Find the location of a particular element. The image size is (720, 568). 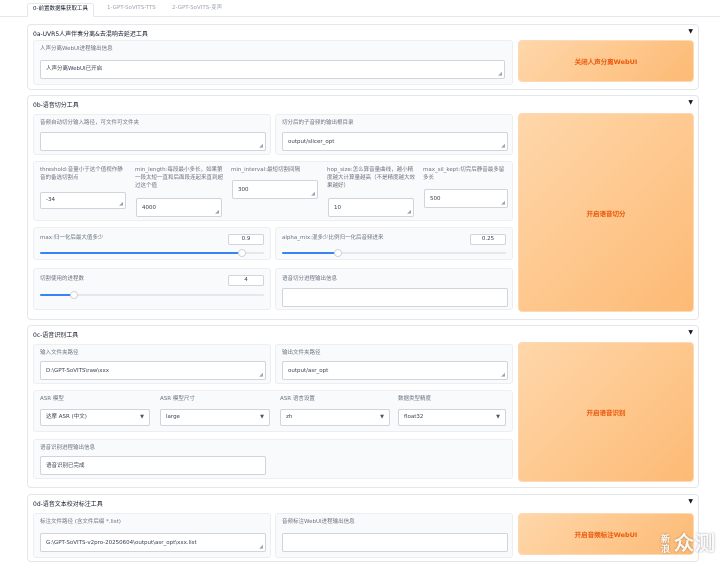

hop-size-field: 10 ◢ is located at coordinates (371, 207).